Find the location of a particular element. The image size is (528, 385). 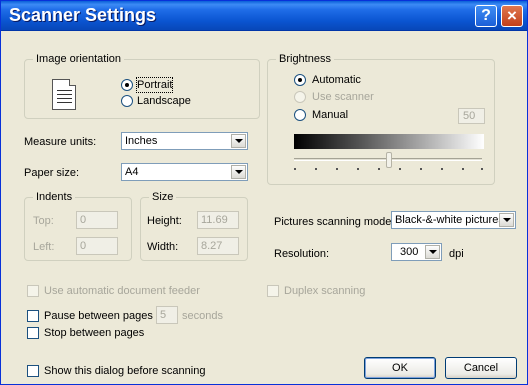

close-button: × is located at coordinates (512, 16).